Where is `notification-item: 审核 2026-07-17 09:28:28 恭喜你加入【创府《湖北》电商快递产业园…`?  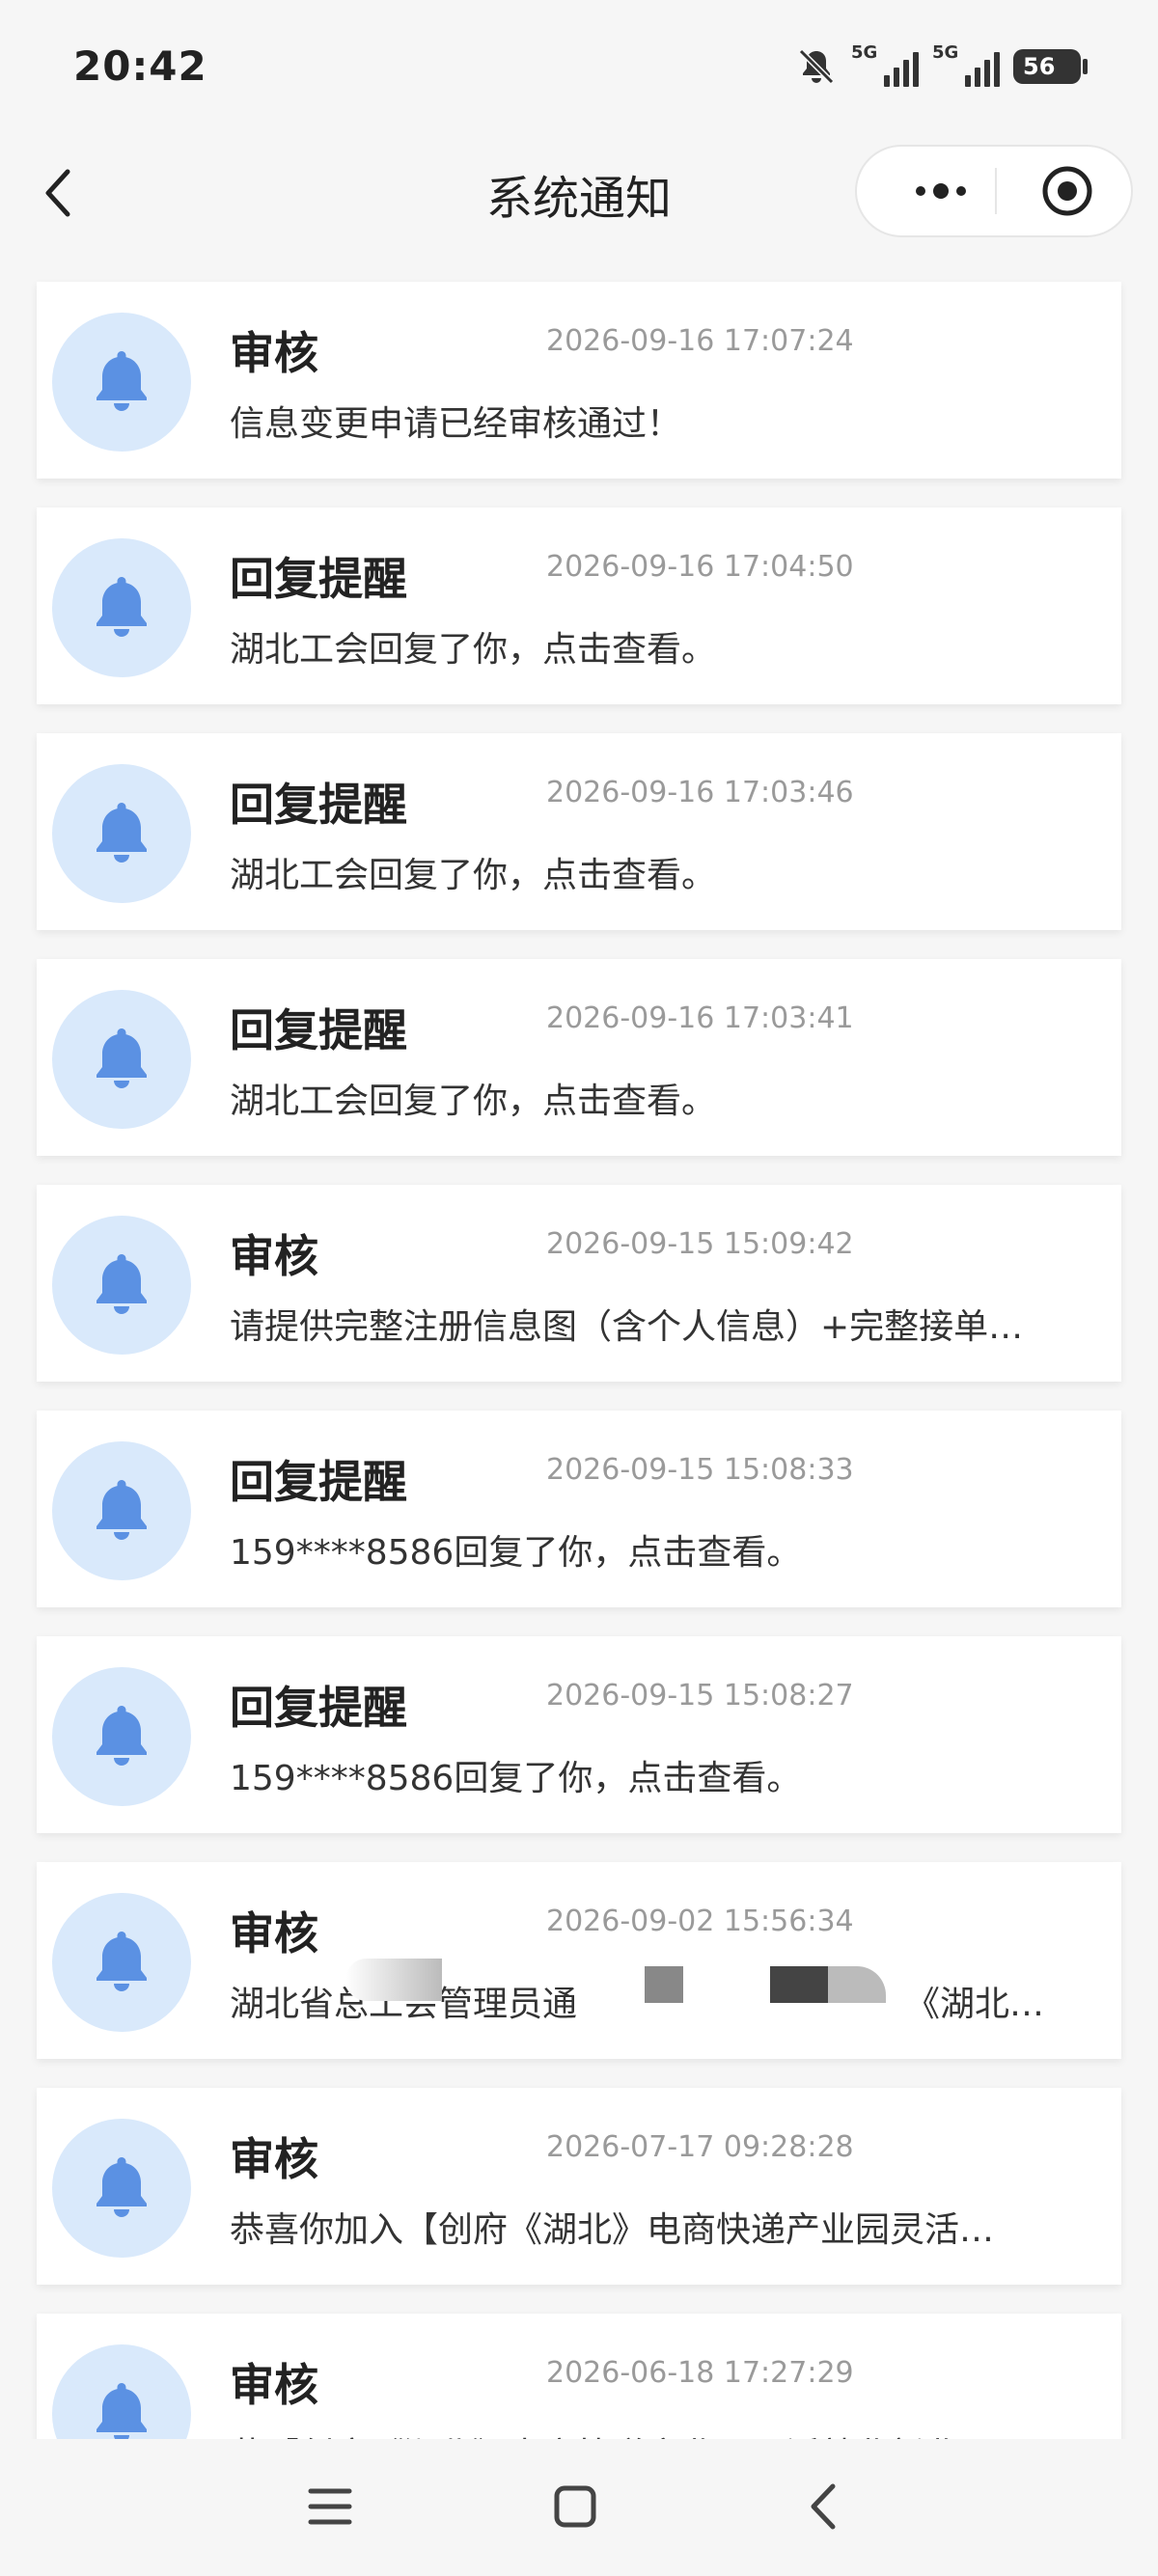 notification-item: 审核 2026-07-17 09:28:28 恭喜你加入【创府《湖北》电商快递产业园… is located at coordinates (579, 2187).